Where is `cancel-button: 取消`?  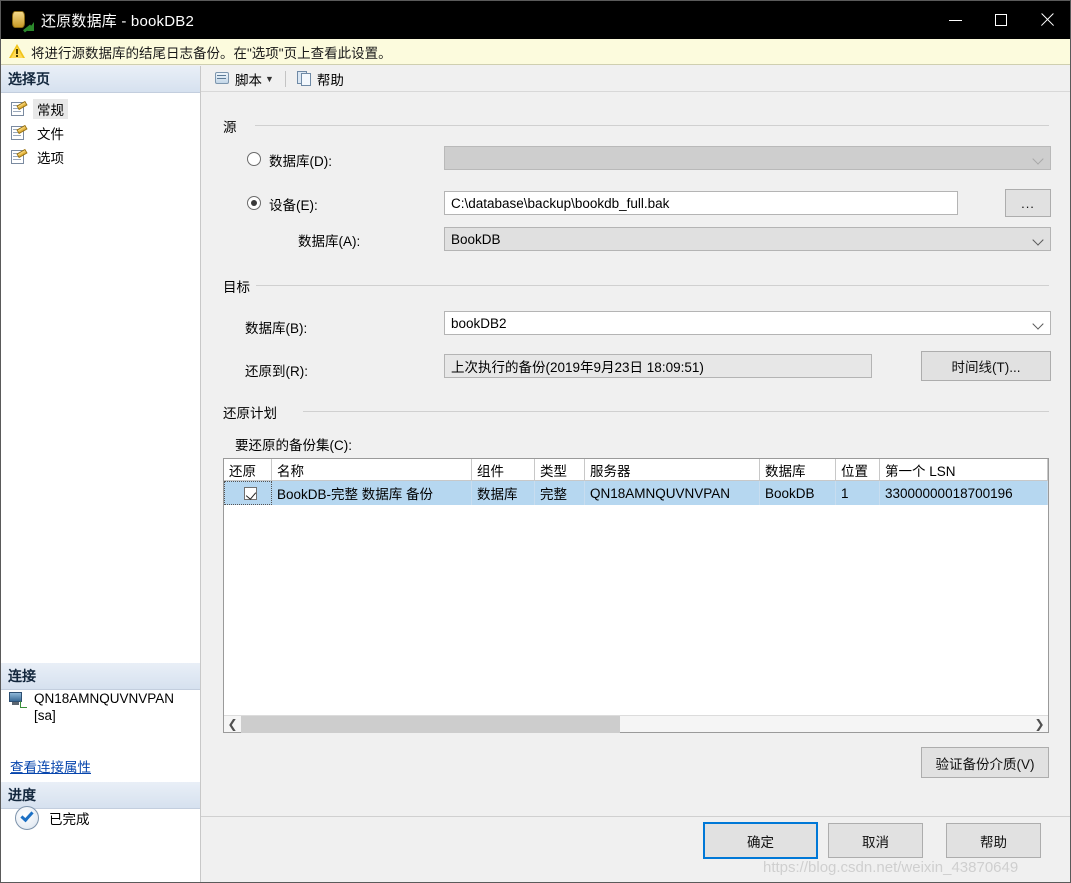 cancel-button: 取消 is located at coordinates (875, 840).